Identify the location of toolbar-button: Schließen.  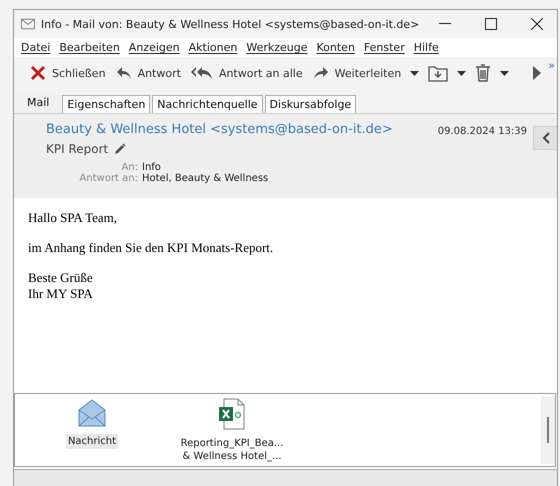
(68, 73).